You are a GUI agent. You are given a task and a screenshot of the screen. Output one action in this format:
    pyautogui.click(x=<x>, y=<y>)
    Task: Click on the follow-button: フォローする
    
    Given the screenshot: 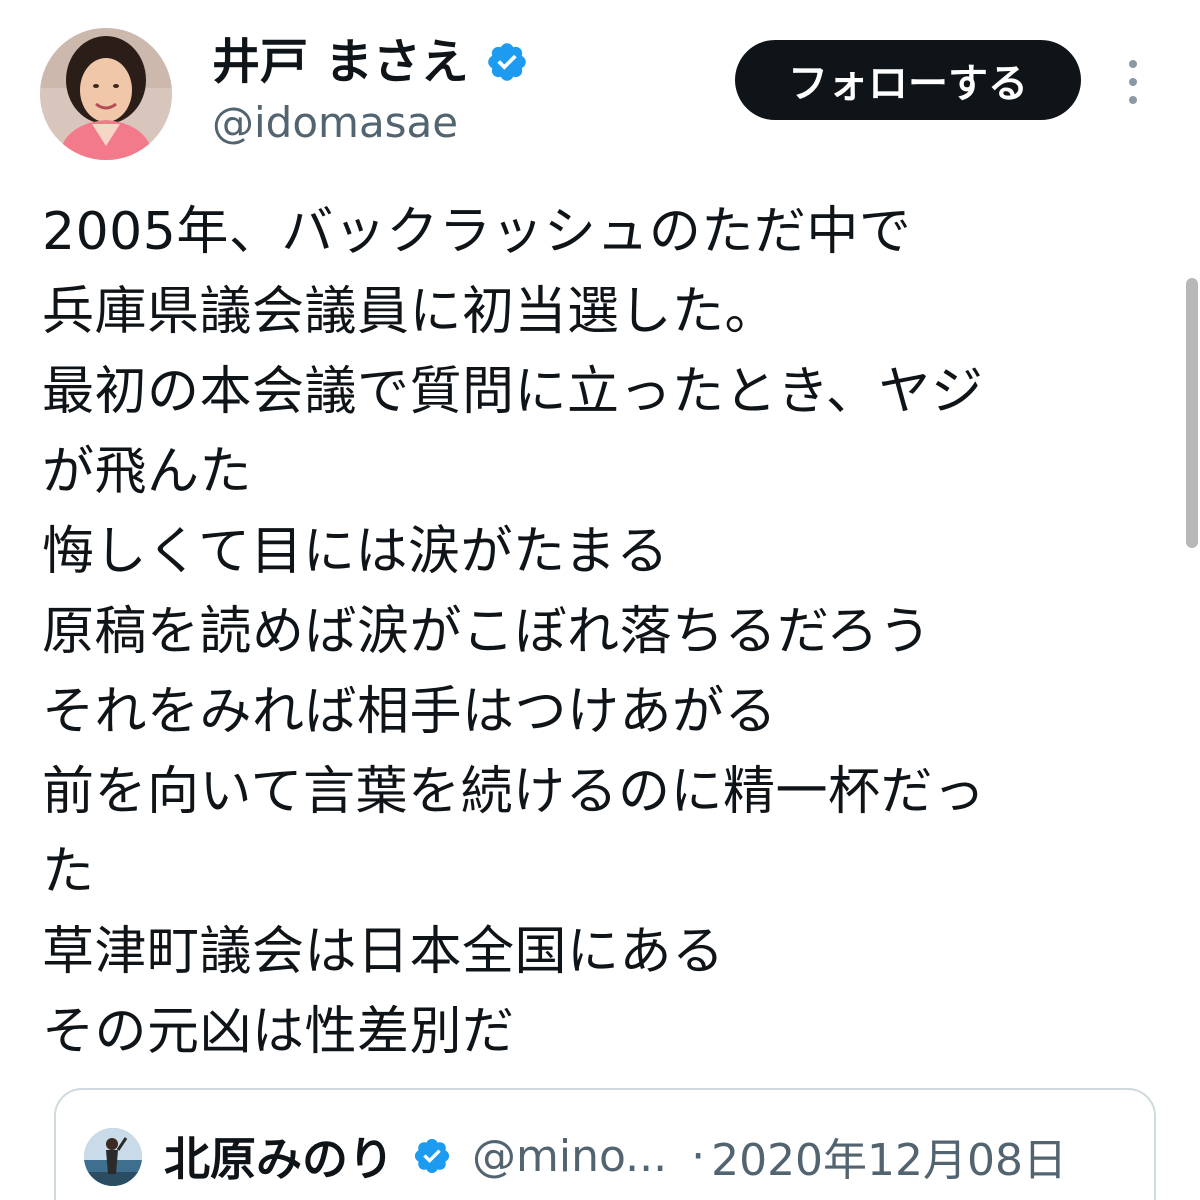 What is the action you would take?
    pyautogui.click(x=908, y=80)
    